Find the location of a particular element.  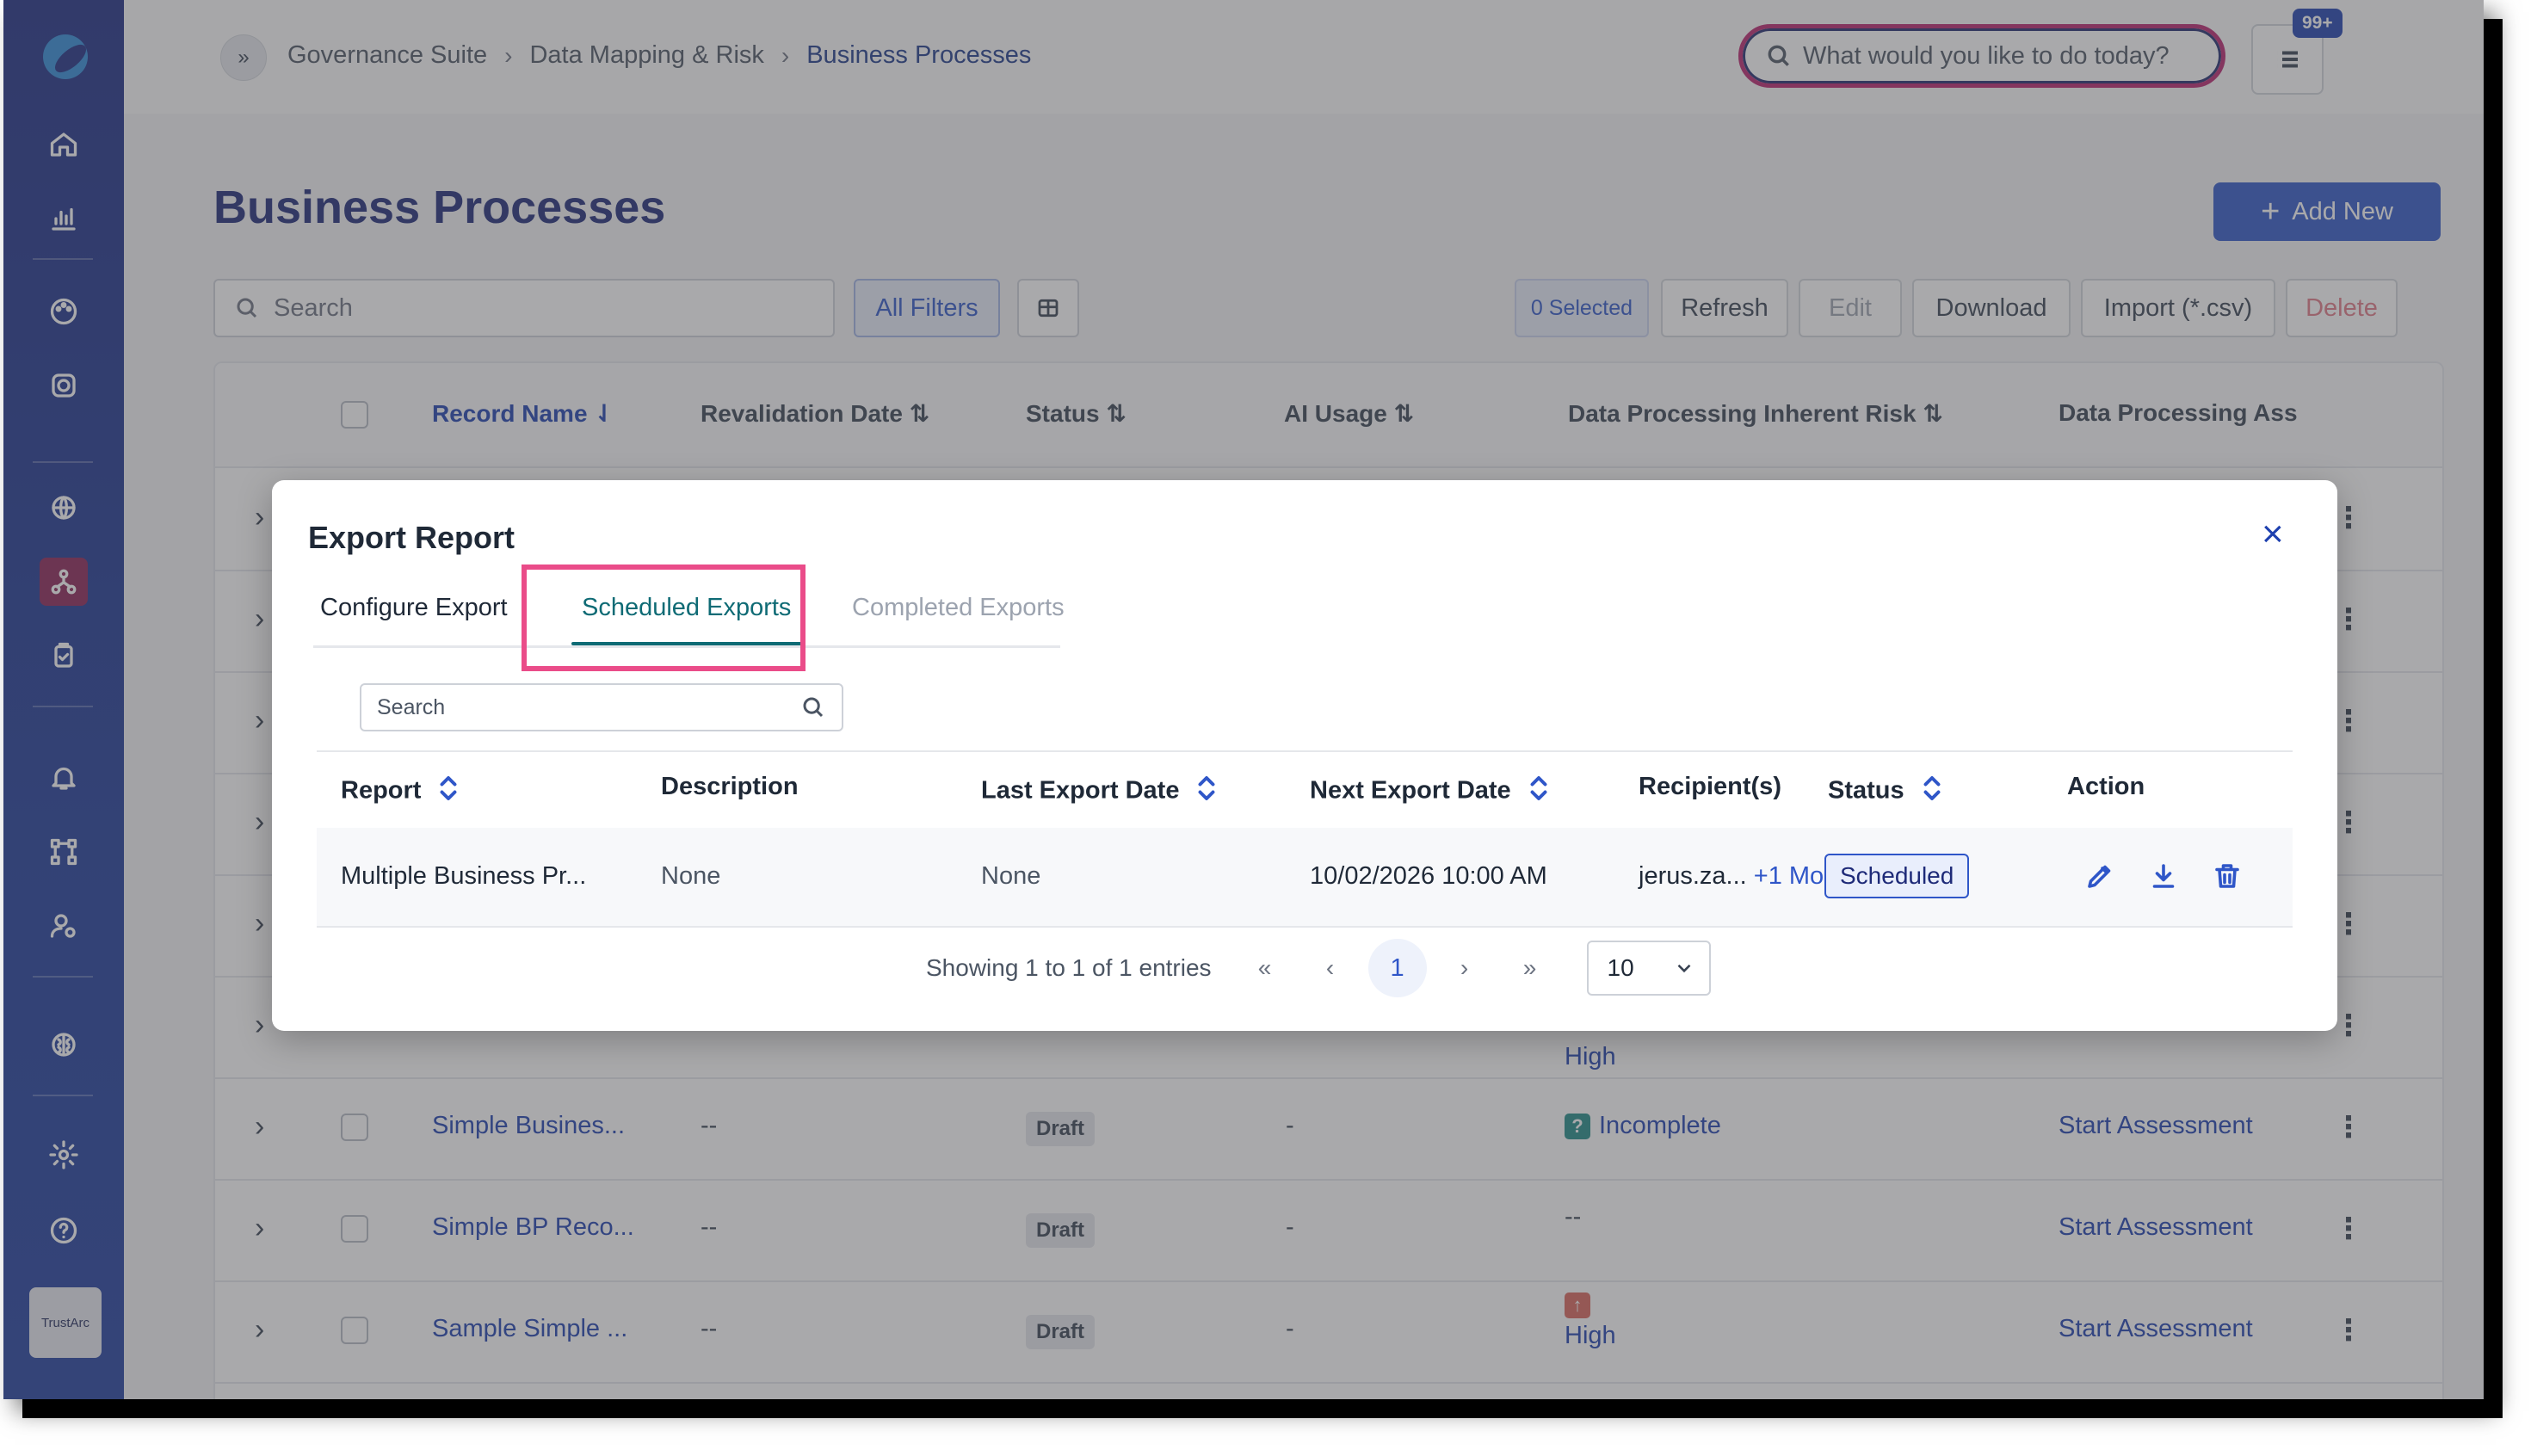

column-header-action: Action is located at coordinates (2106, 786).